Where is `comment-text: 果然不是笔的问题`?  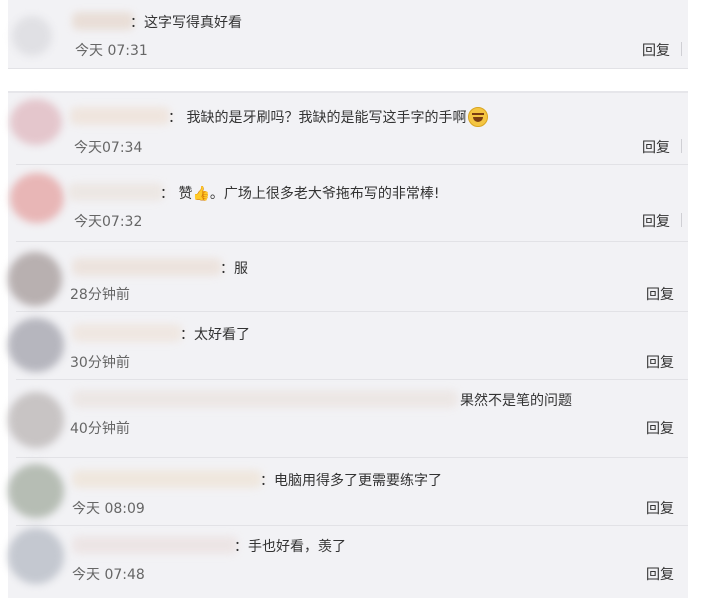
comment-text: 果然不是笔的问题 is located at coordinates (516, 401).